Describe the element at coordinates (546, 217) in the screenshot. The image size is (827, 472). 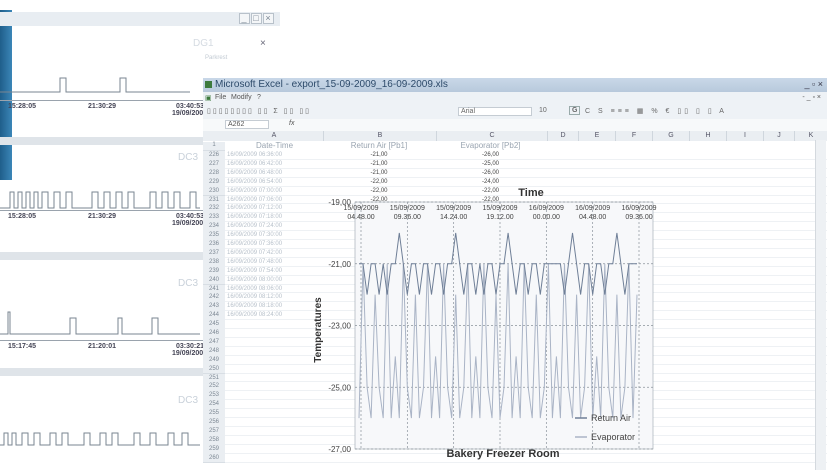
I see `x-tick-label: 00.00.00` at that location.